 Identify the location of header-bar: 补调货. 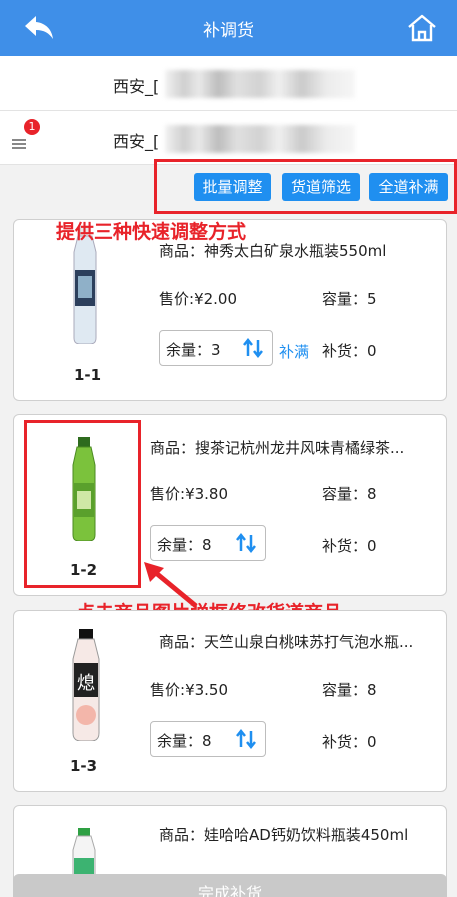
(228, 28).